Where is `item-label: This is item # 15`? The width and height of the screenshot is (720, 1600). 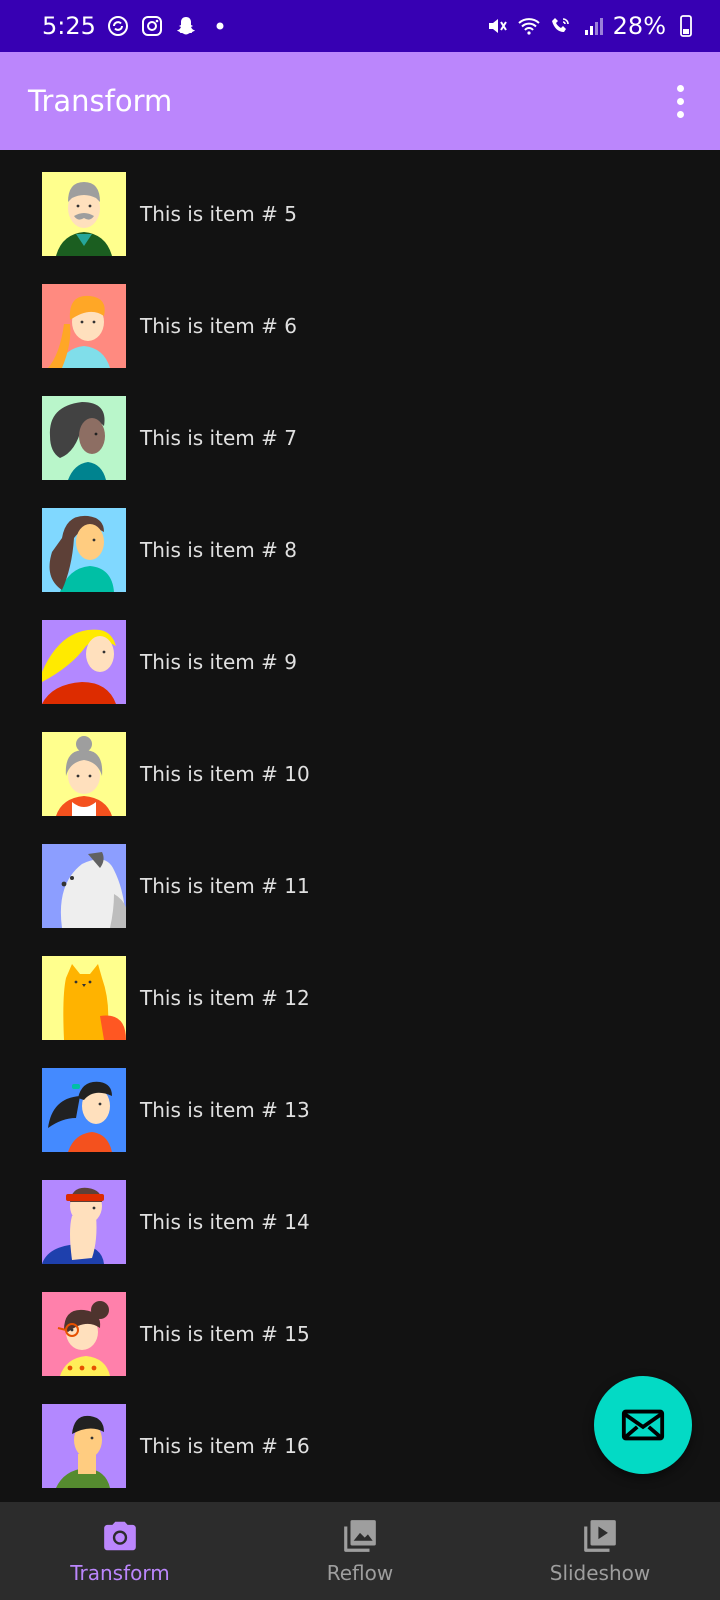 item-label: This is item # 15 is located at coordinates (225, 1334).